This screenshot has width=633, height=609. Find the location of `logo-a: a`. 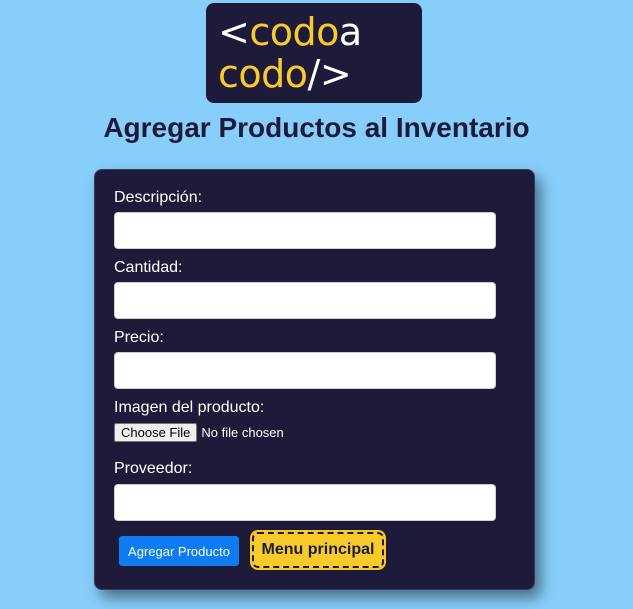

logo-a: a is located at coordinates (350, 32).